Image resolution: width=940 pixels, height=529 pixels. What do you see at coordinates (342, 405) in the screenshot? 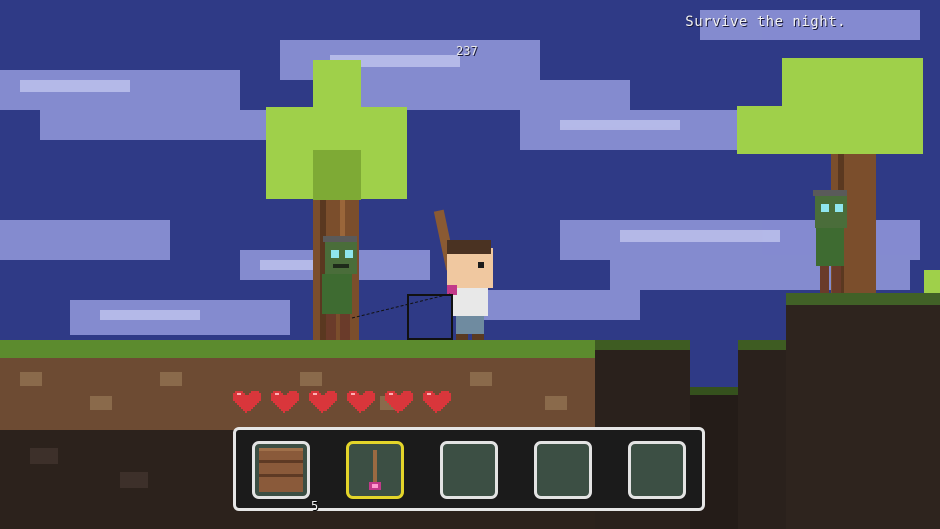
I see `health-hearts` at bounding box center [342, 405].